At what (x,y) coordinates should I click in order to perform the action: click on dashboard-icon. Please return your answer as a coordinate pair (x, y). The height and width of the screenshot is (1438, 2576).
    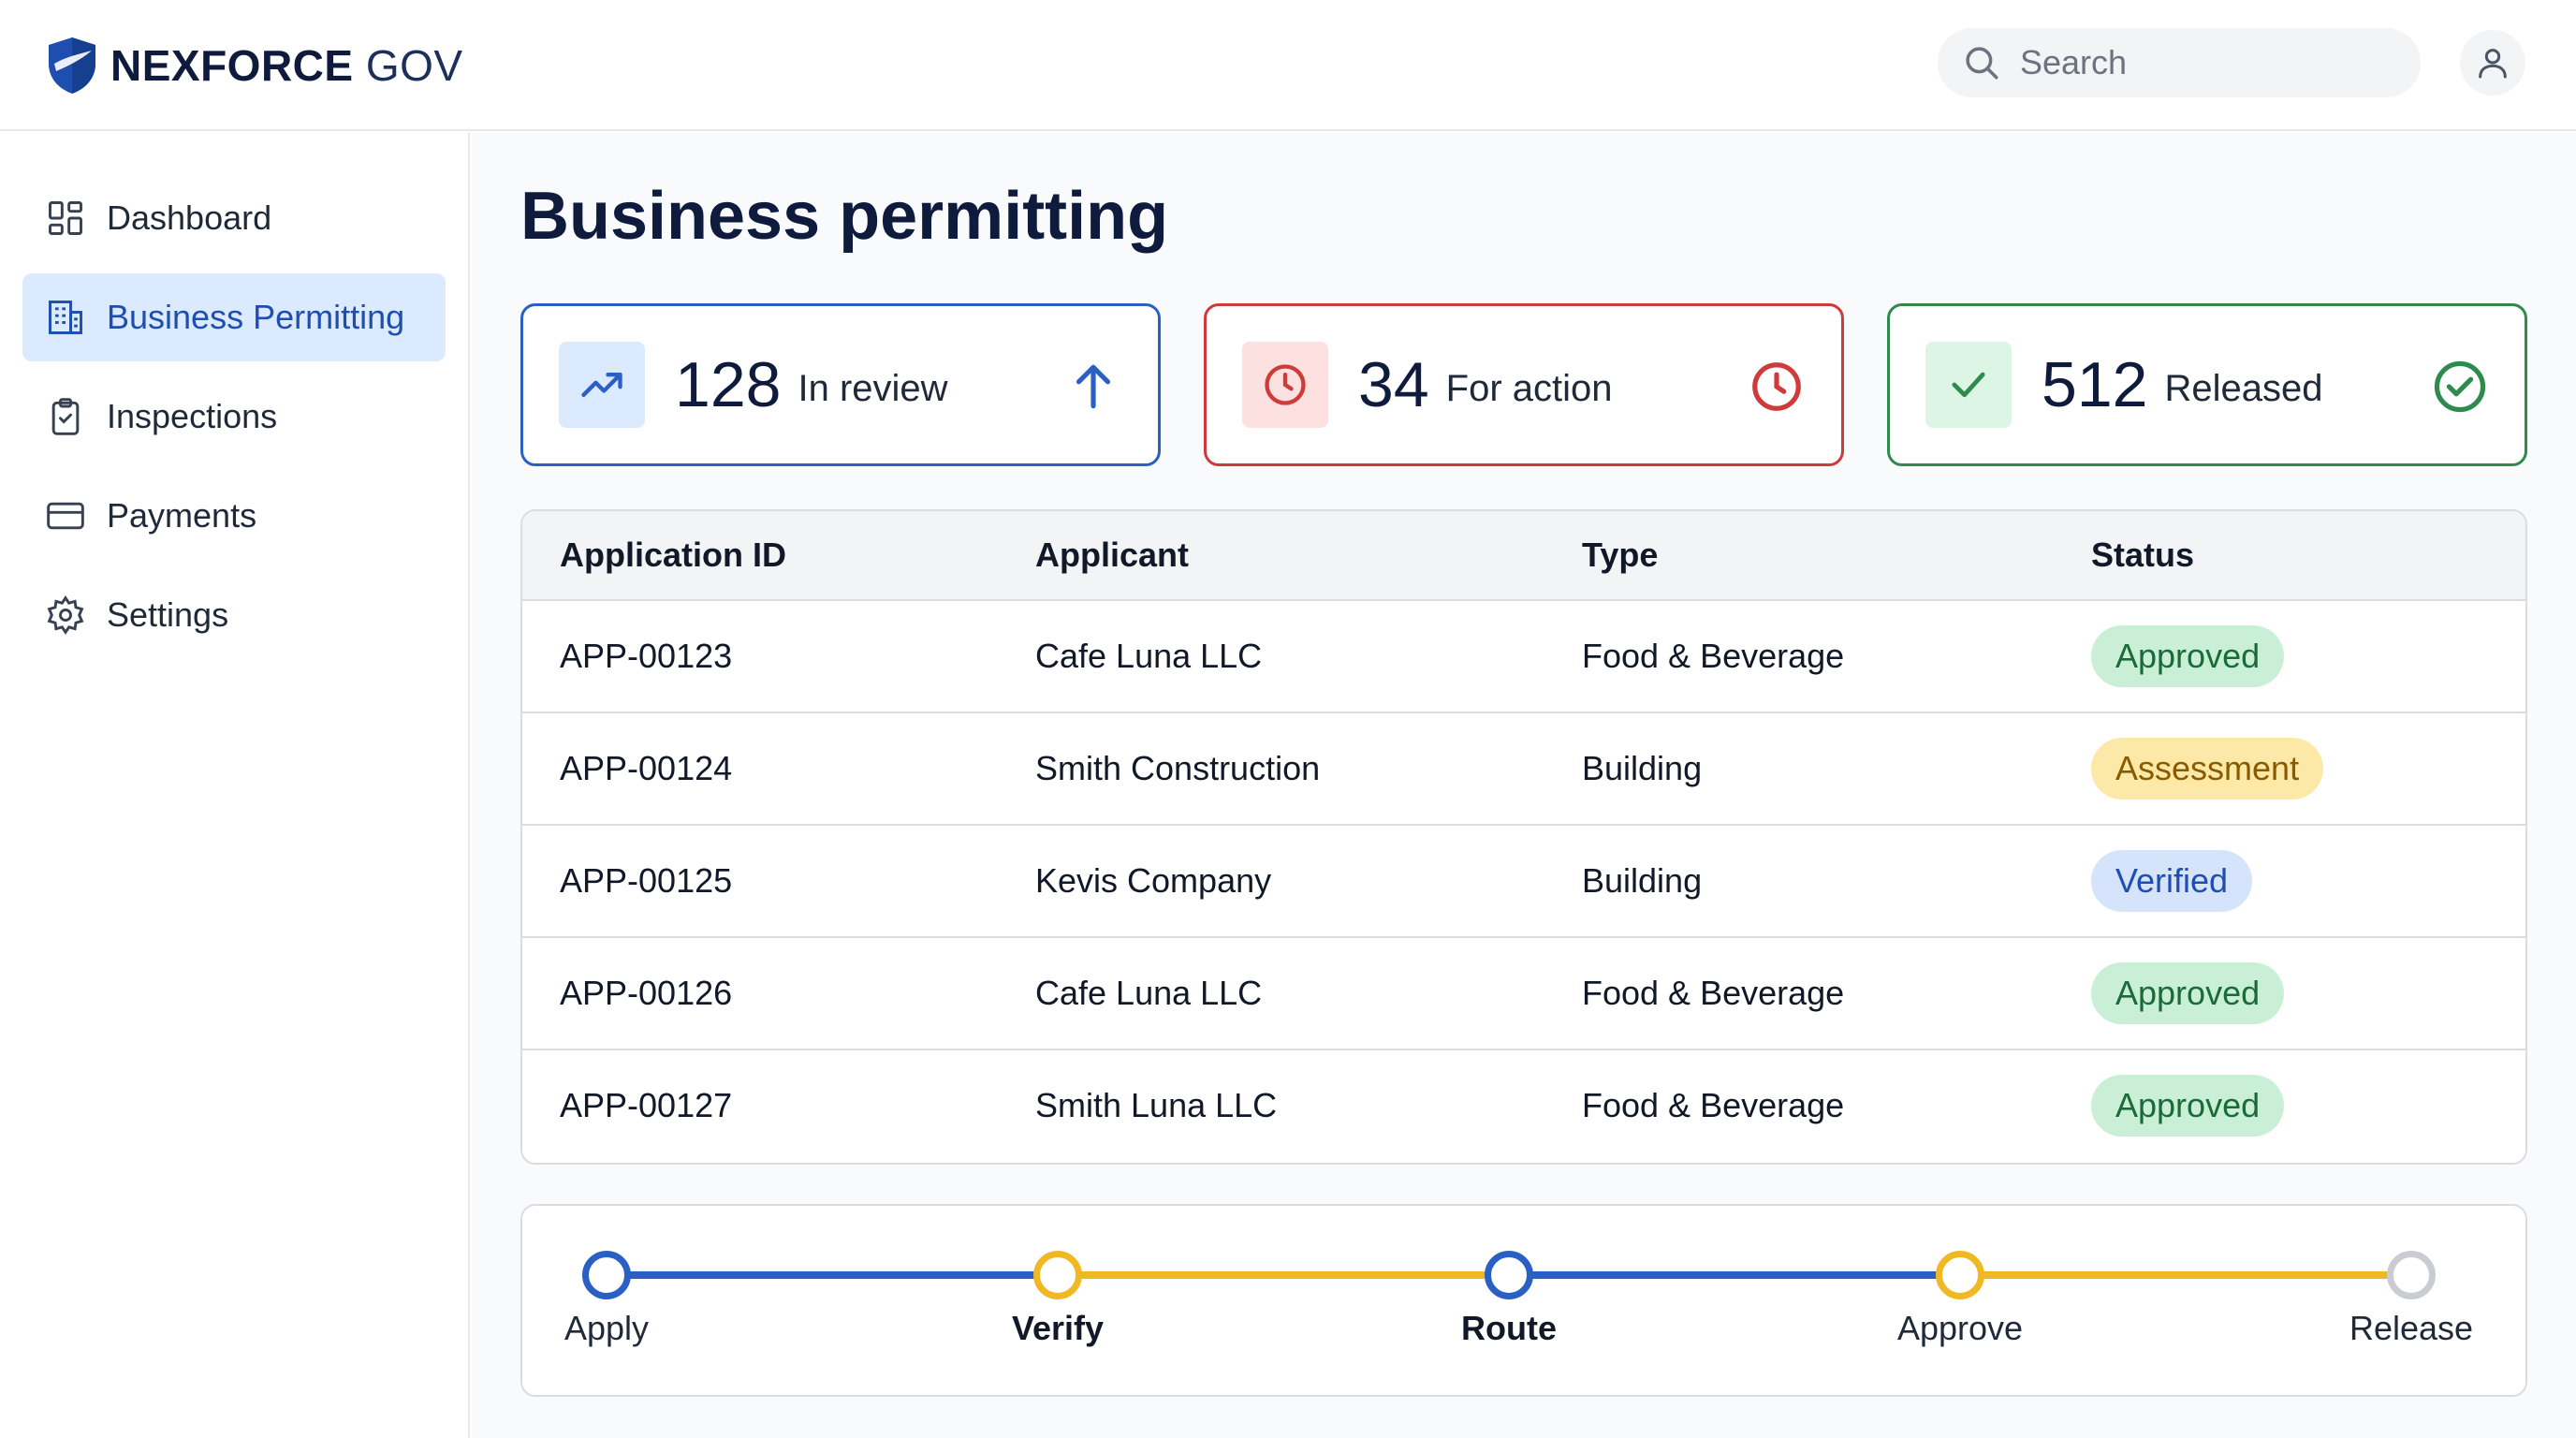
    Looking at the image, I should click on (65, 218).